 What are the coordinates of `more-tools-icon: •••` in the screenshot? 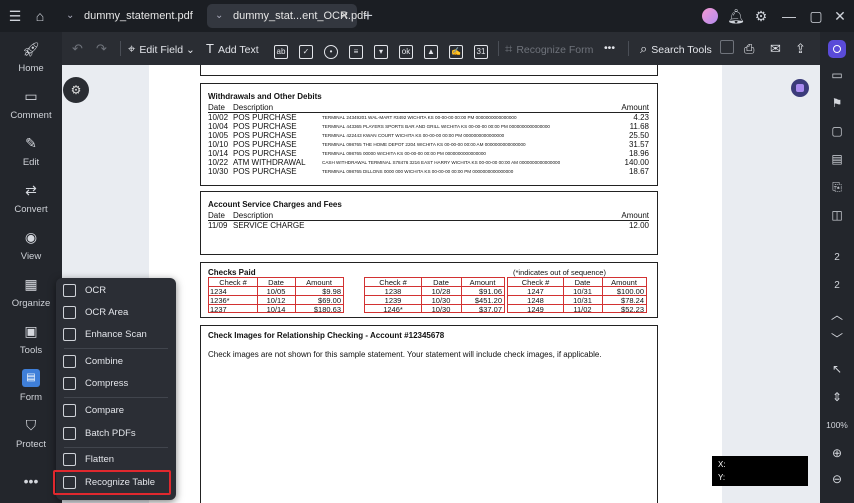 It's located at (609, 48).